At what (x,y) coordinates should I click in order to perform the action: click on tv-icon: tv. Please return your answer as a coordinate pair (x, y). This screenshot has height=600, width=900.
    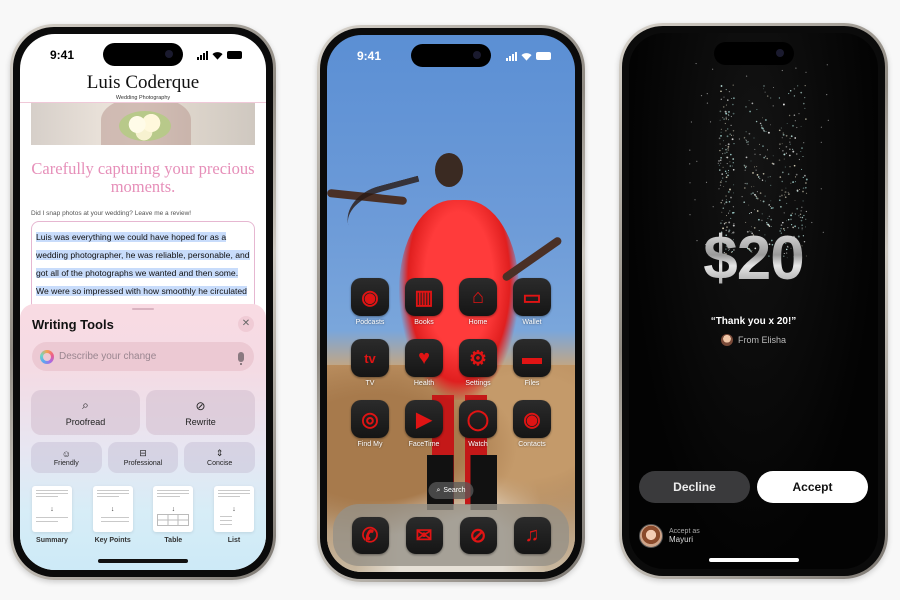
    Looking at the image, I should click on (370, 358).